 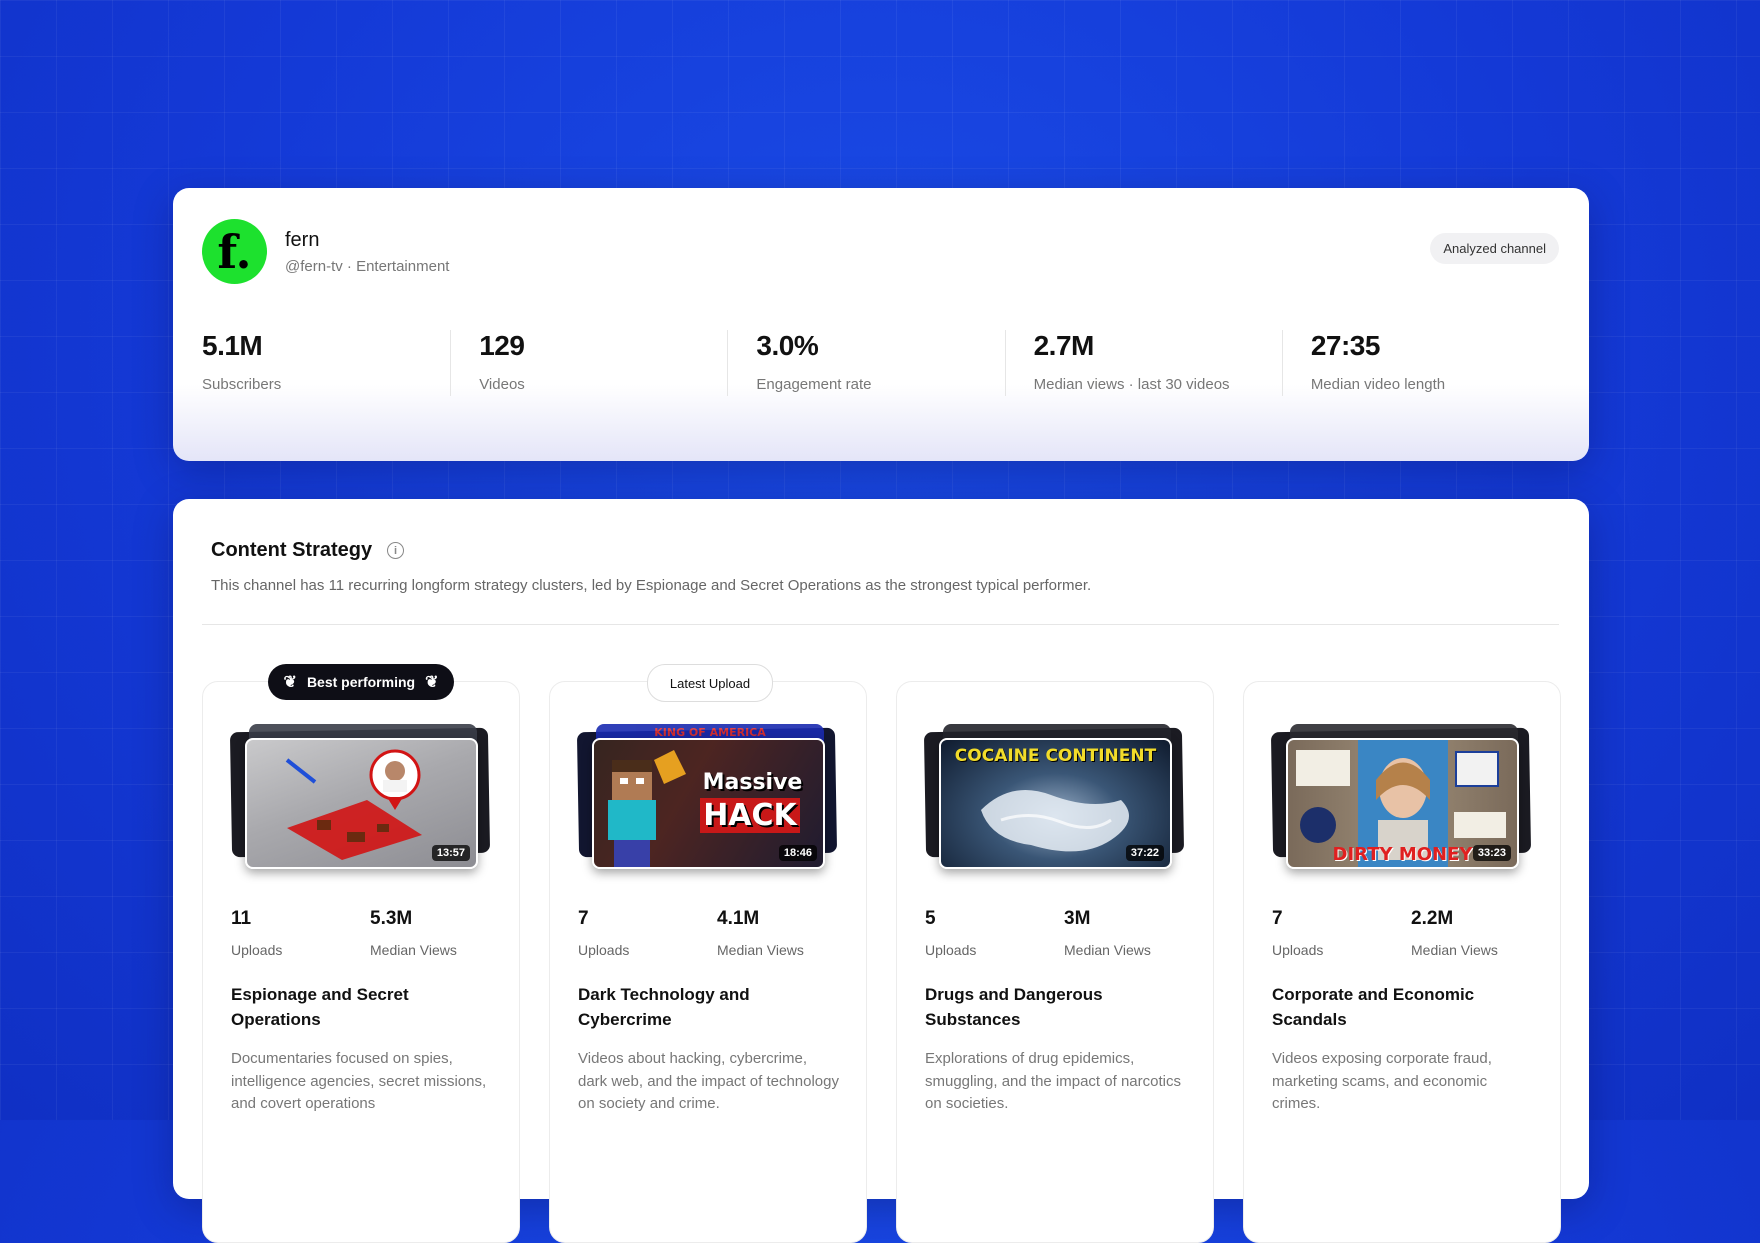 I want to click on video-duration: 33:23, so click(x=1491, y=853).